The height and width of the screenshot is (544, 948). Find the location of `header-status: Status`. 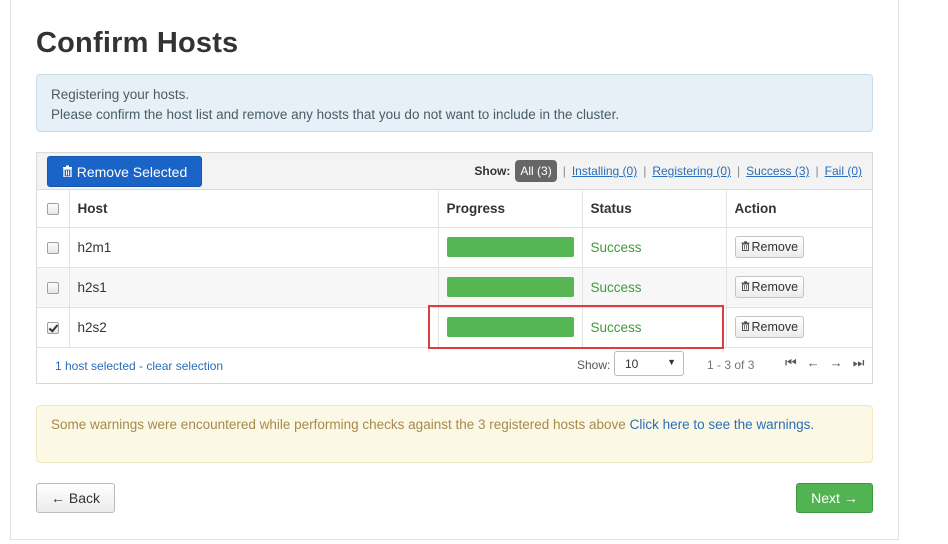

header-status: Status is located at coordinates (654, 209).